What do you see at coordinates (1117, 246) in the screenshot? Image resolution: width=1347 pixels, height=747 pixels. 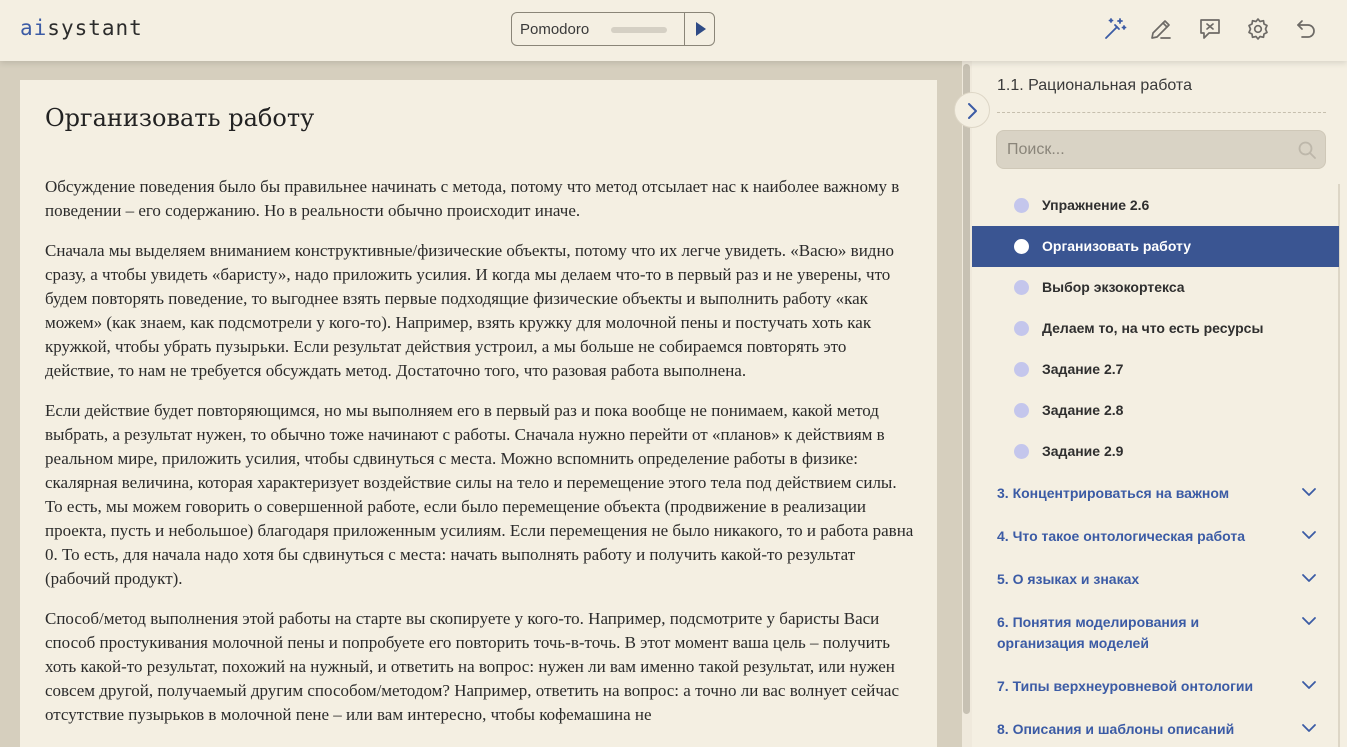 I see `lesson-label: Организовать работу` at bounding box center [1117, 246].